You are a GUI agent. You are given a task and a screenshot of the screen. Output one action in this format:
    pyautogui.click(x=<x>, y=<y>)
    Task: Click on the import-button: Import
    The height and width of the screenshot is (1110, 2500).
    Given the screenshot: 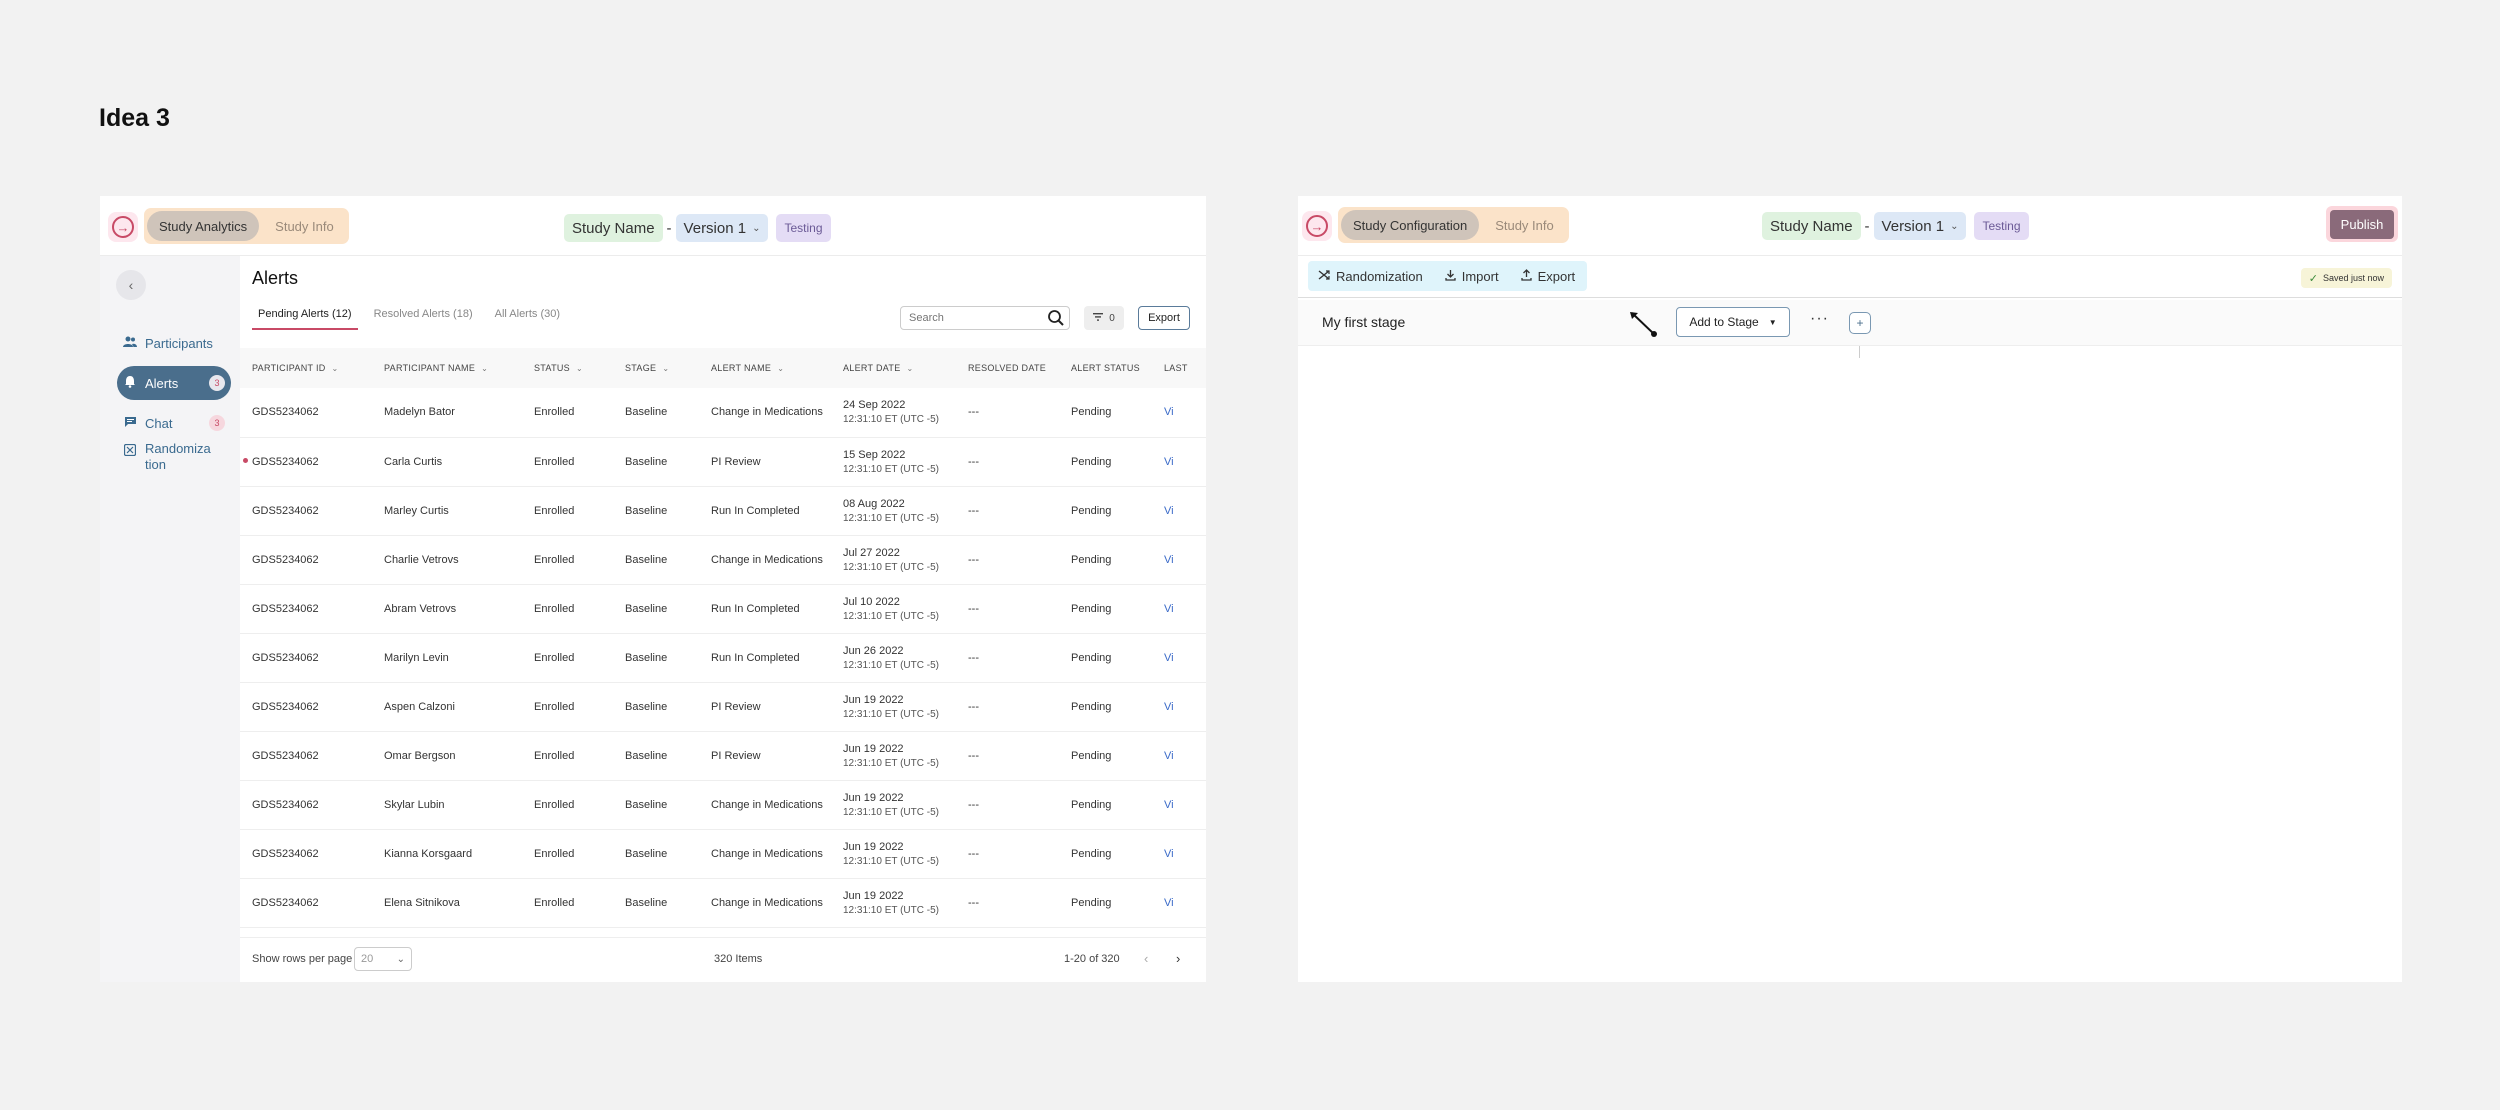 What is the action you would take?
    pyautogui.click(x=1472, y=276)
    